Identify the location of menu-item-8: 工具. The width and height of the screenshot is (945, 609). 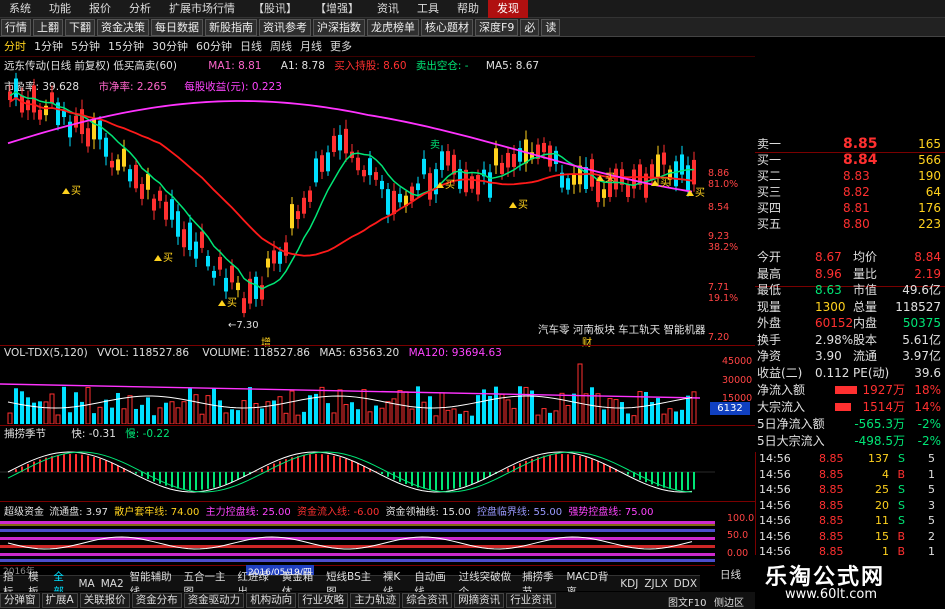
(428, 9).